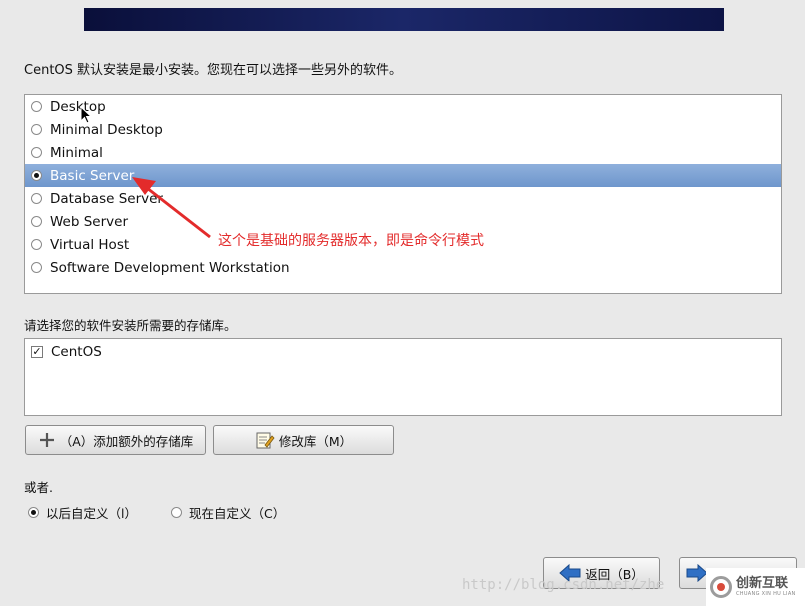  I want to click on arrow-right-icon, so click(697, 573).